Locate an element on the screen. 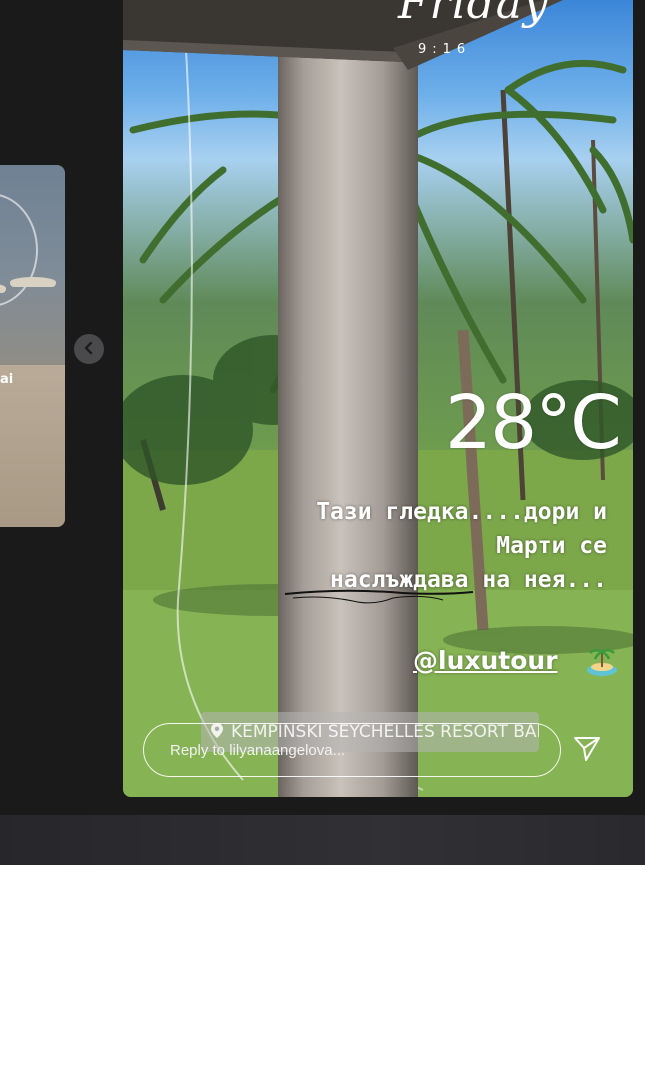 The image size is (645, 1078). previous-story-button is located at coordinates (89, 349).